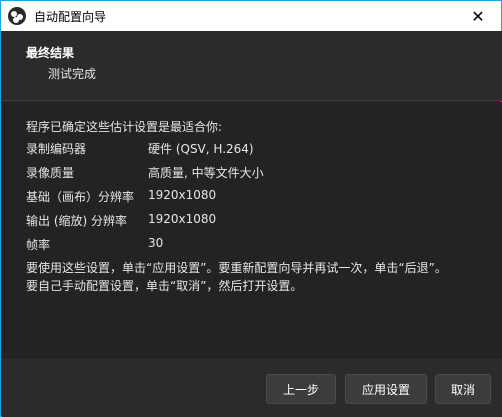 The image size is (502, 417). I want to click on back-button: 上一步, so click(301, 389).